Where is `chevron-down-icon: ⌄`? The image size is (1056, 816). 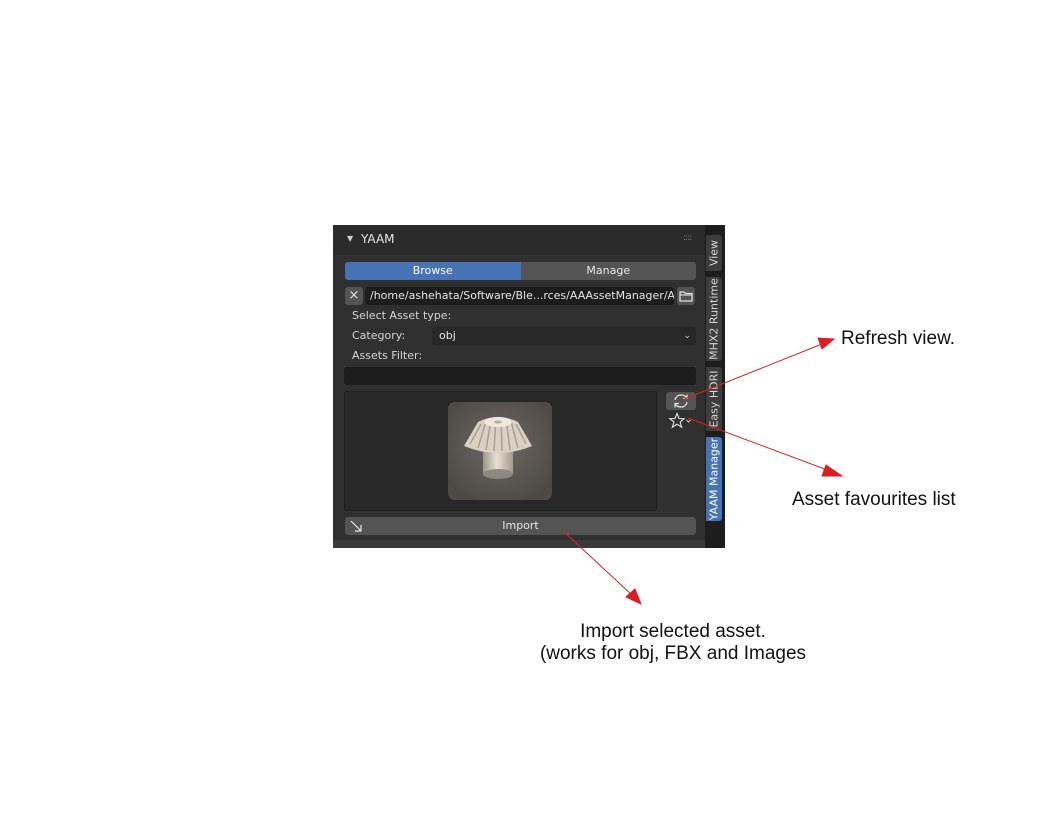
chevron-down-icon: ⌄ is located at coordinates (687, 336).